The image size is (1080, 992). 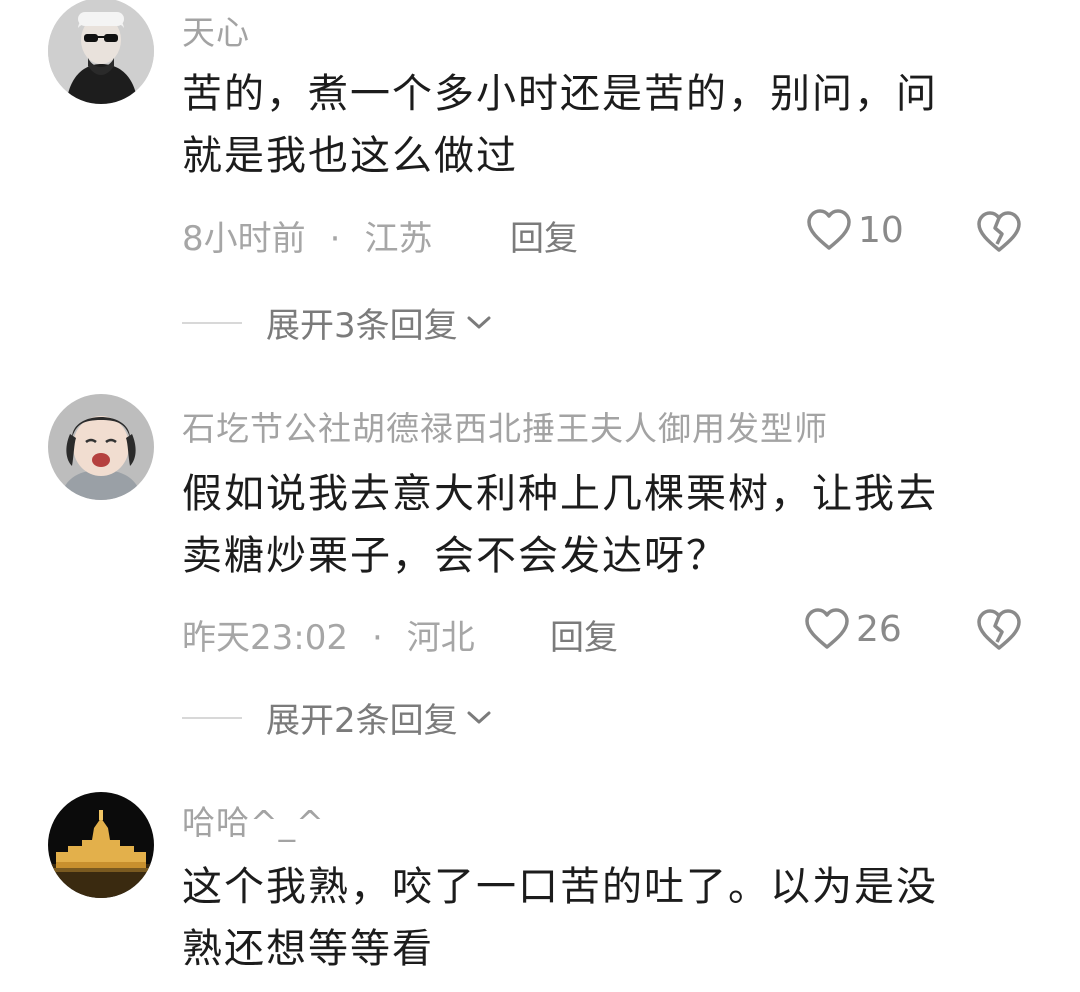 What do you see at coordinates (597, 525) in the screenshot?
I see `comment-text: 假如说我去意大利种上几棵栗树，让我去 卖糖炒栗子，会不会发达呀？` at bounding box center [597, 525].